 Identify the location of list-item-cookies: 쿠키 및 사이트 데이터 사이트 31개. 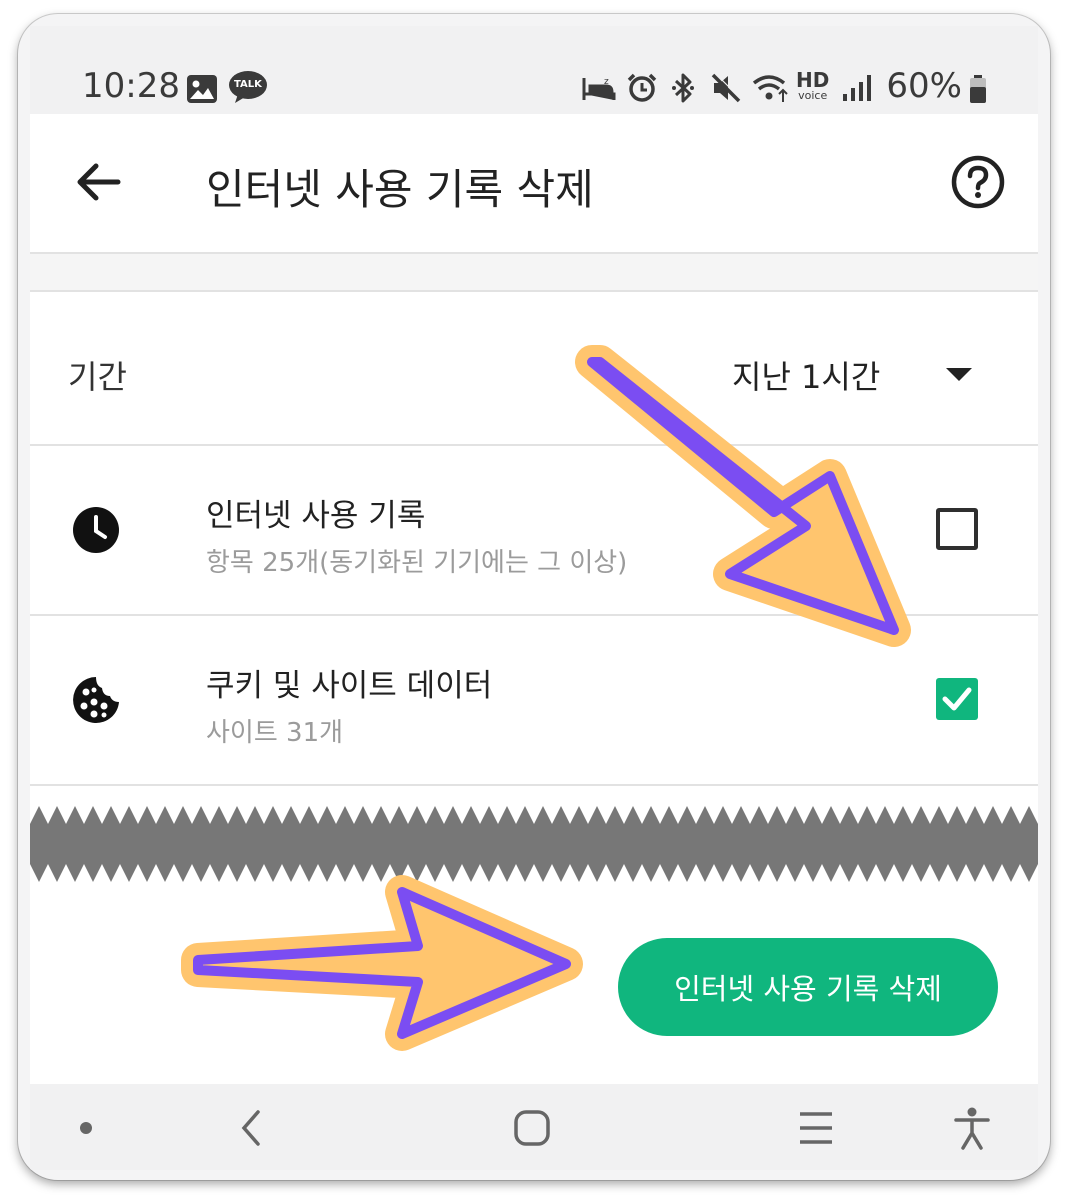
(534, 701).